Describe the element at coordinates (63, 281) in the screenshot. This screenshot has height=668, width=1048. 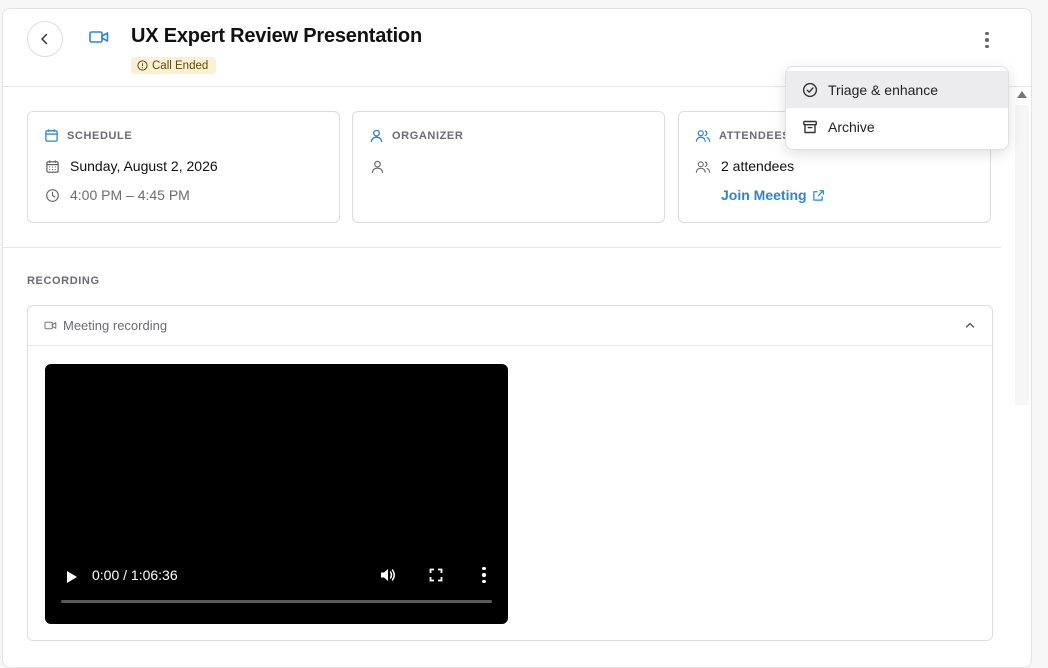
I see `recording-section-label: RECORDING` at that location.